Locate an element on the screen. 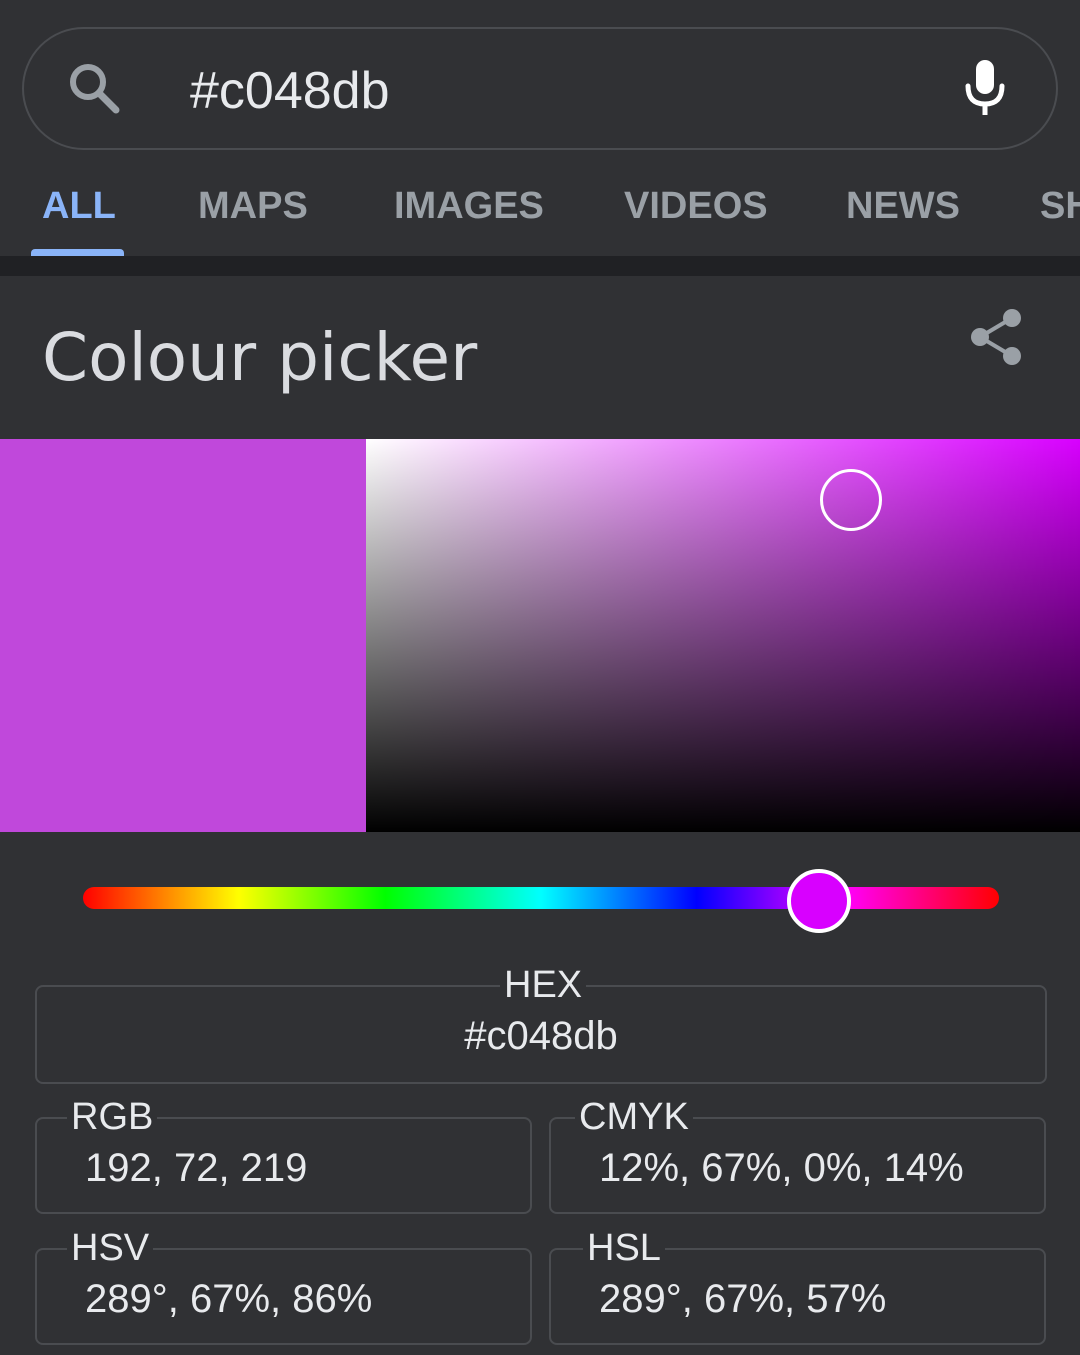  tab-all: ALL is located at coordinates (79, 206).